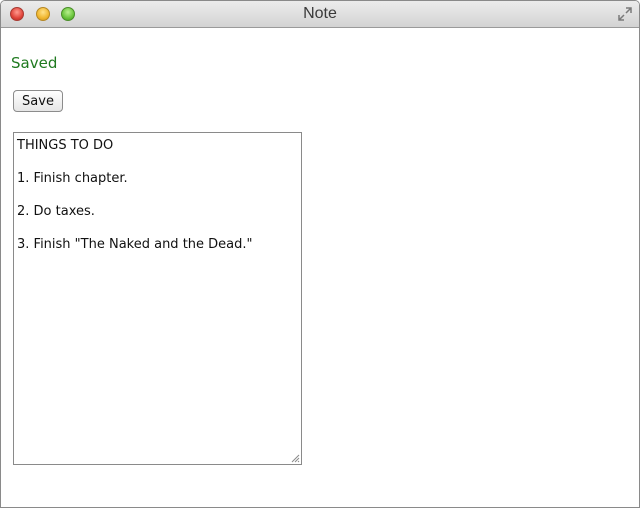  I want to click on resize-grip-icon, so click(295, 458).